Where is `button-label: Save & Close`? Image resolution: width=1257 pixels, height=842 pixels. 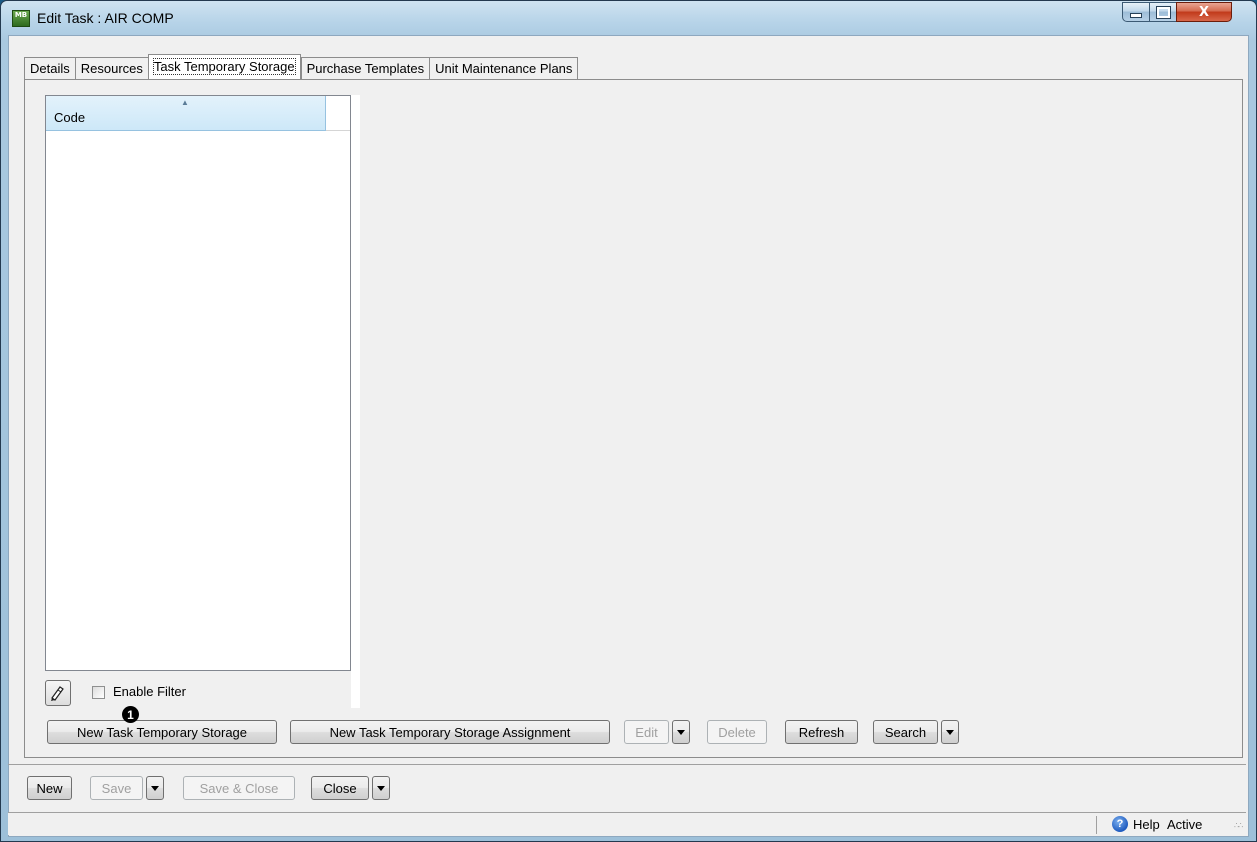
button-label: Save & Close is located at coordinates (239, 788).